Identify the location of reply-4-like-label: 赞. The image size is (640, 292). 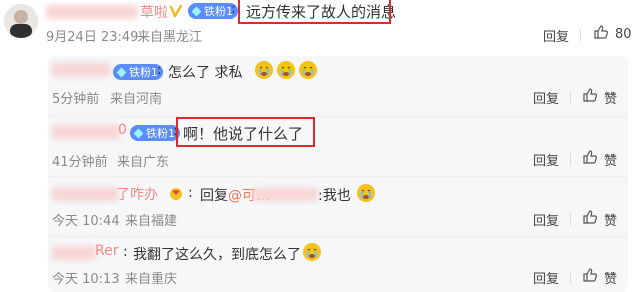
(611, 279).